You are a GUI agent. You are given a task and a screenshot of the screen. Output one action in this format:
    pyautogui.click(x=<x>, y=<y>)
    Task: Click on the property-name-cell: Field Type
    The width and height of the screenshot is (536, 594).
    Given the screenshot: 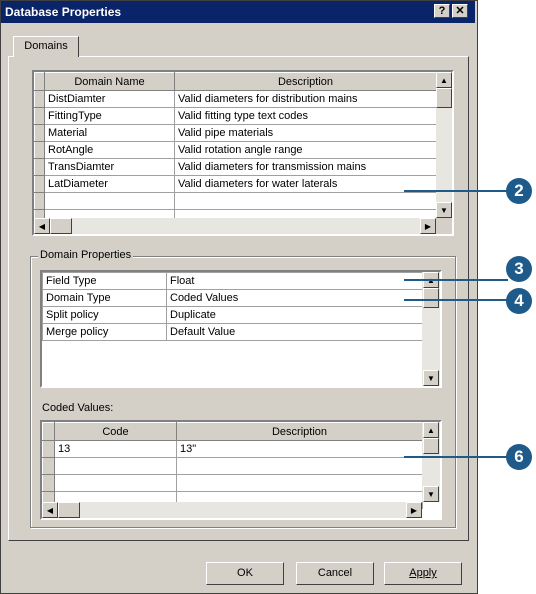 What is the action you would take?
    pyautogui.click(x=104, y=281)
    